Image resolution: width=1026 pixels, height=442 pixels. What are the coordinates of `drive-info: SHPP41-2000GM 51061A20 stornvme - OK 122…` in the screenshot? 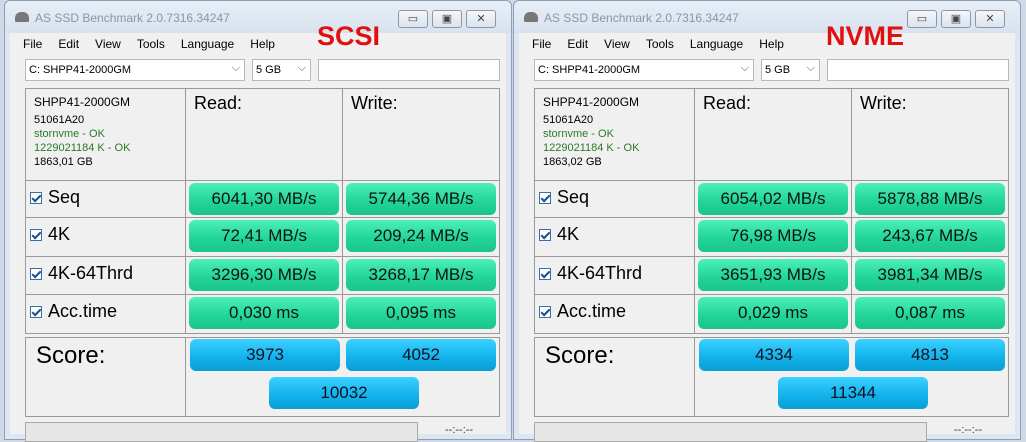 It's located at (82, 132).